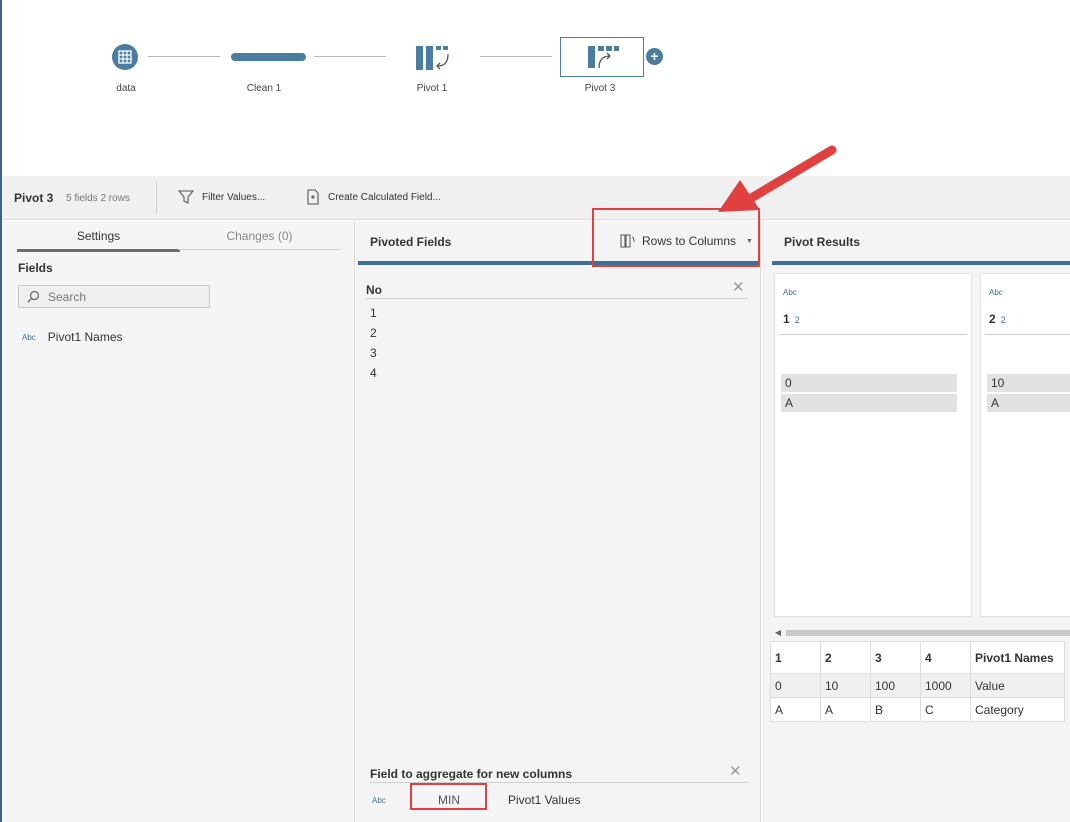  I want to click on table-cell: 0, so click(795, 685).